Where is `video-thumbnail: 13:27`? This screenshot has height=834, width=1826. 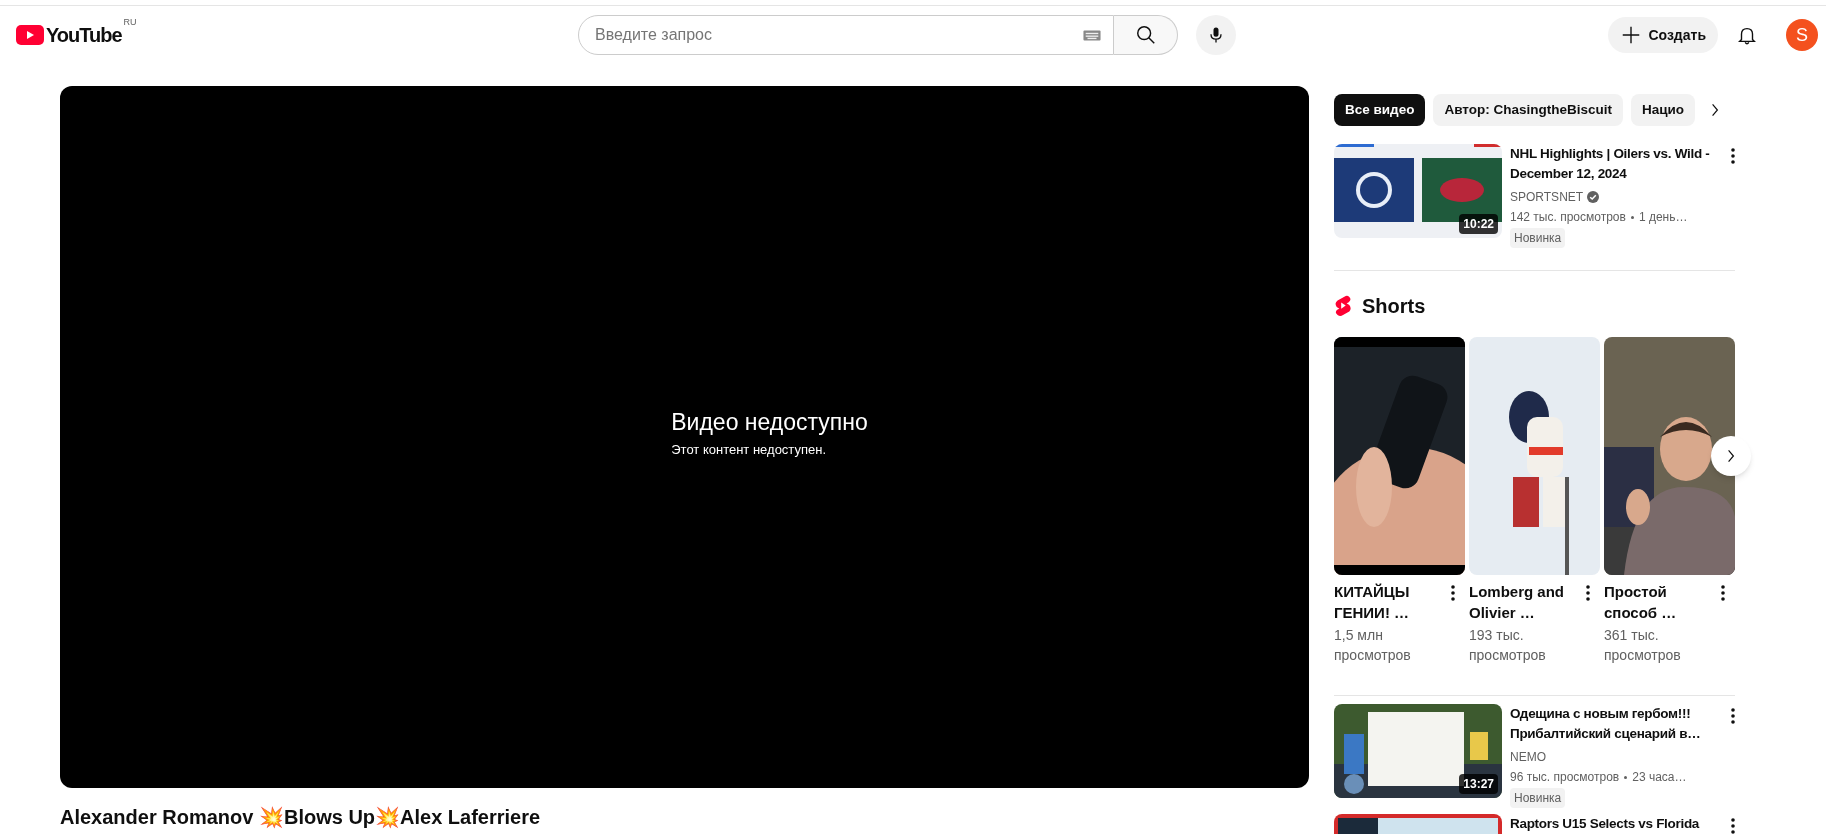 video-thumbnail: 13:27 is located at coordinates (1418, 751).